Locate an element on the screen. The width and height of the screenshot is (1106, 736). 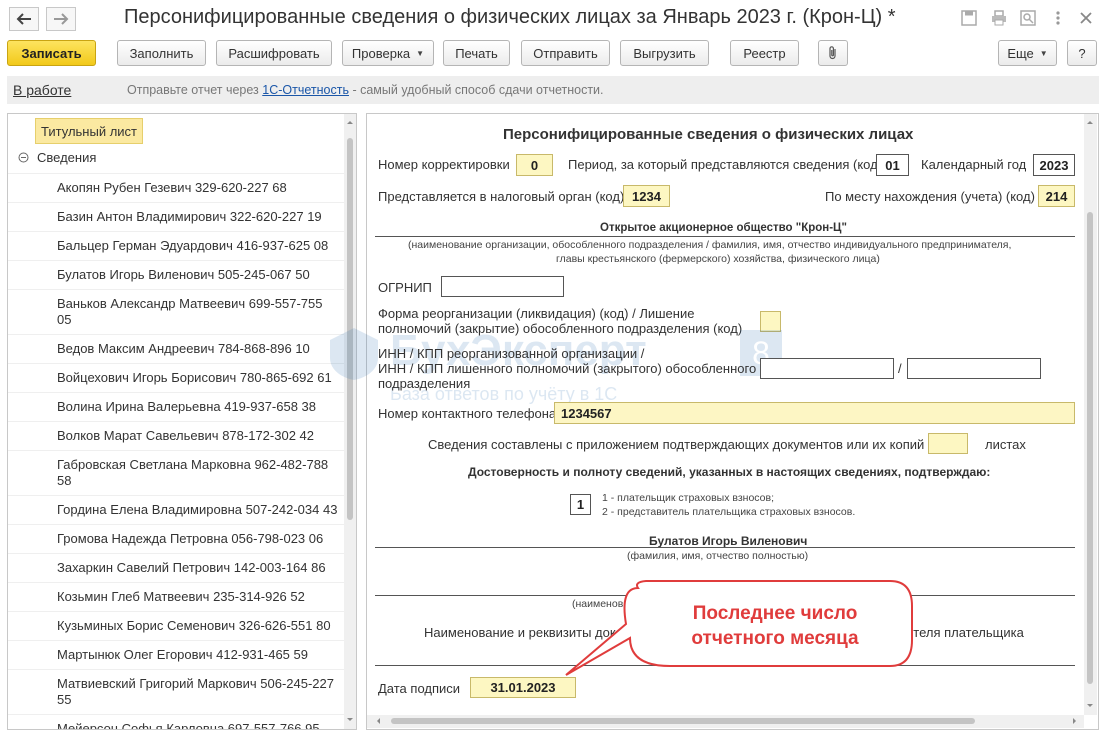
scroll-right-icon is located at coordinates (1075, 721).